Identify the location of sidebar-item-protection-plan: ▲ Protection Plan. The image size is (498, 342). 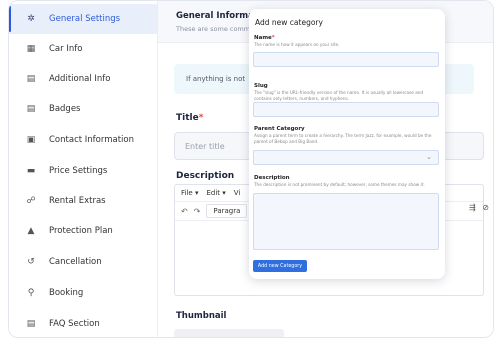
(83, 231).